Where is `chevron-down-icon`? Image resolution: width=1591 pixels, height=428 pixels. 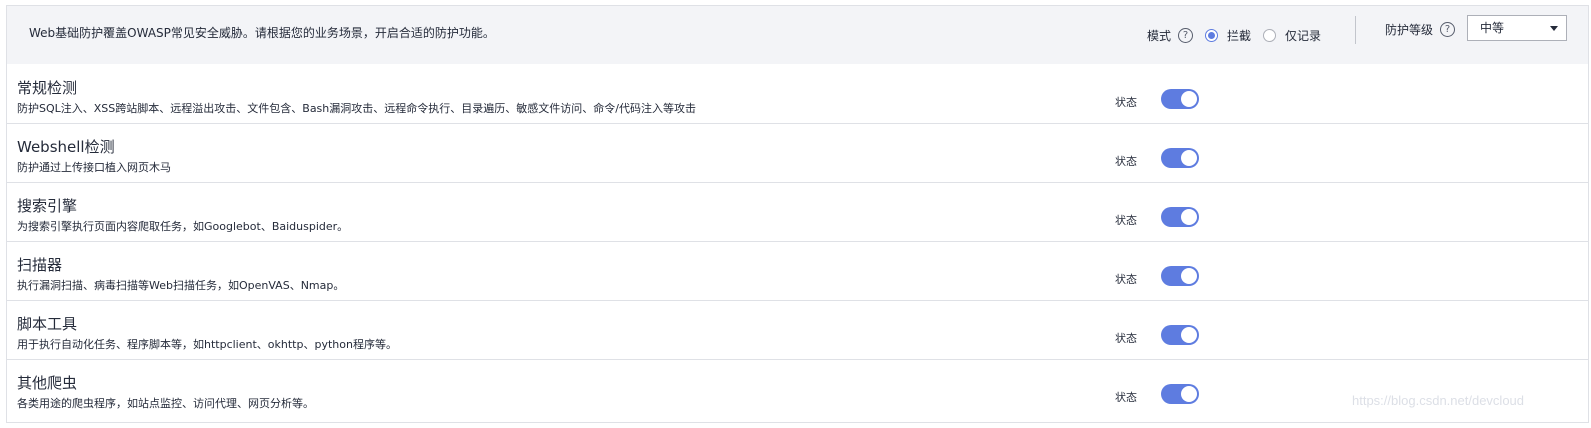
chevron-down-icon is located at coordinates (1554, 28).